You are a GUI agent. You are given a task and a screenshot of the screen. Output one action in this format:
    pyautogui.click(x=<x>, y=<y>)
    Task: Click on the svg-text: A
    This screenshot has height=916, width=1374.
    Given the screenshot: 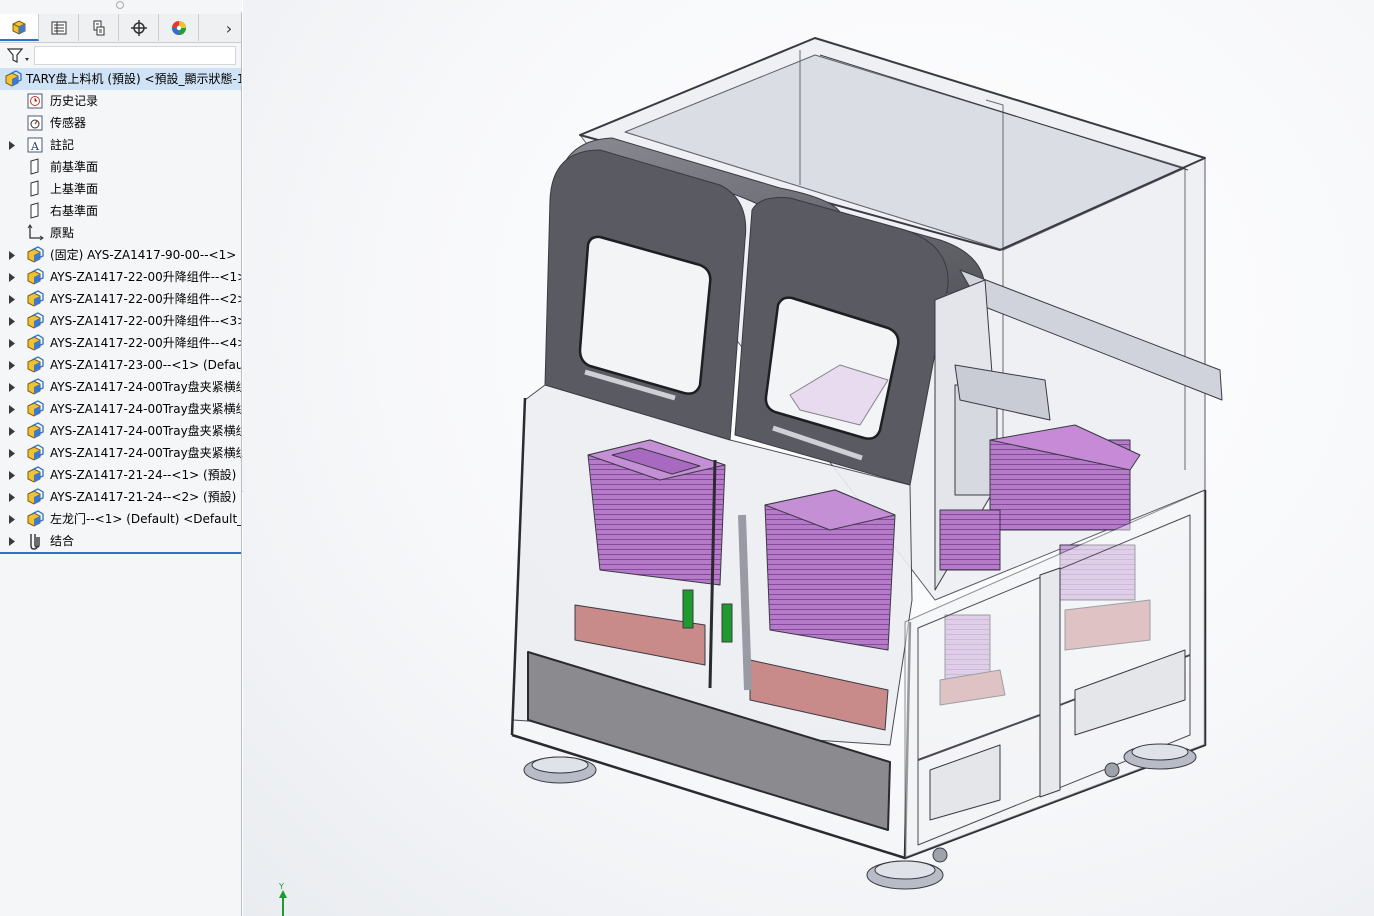 What is the action you would take?
    pyautogui.click(x=35, y=146)
    